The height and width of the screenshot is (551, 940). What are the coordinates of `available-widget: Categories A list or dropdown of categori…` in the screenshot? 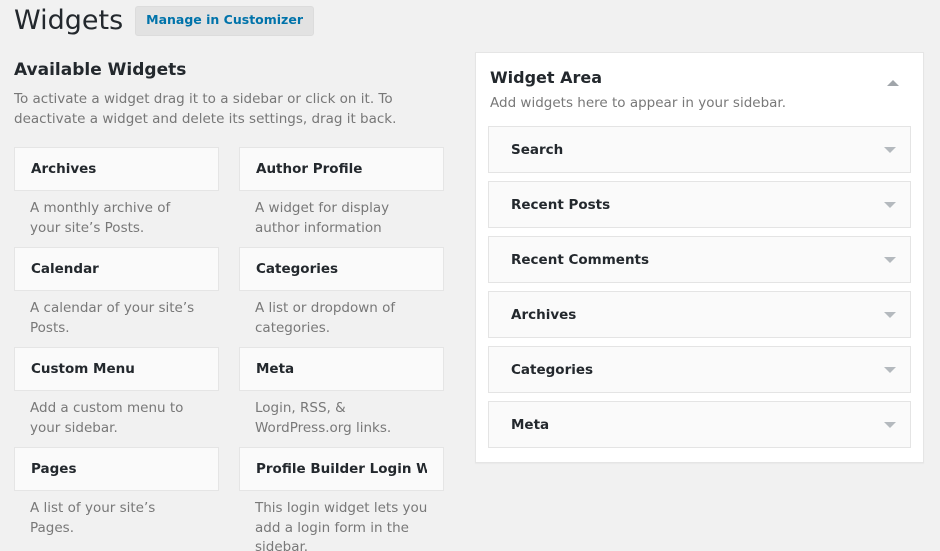 It's located at (341, 297).